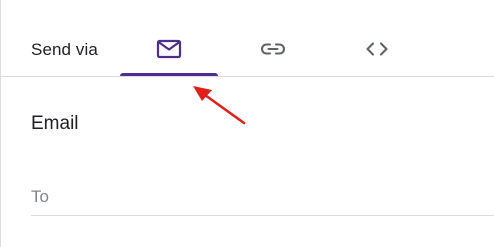 The height and width of the screenshot is (247, 494). What do you see at coordinates (64, 49) in the screenshot?
I see `send-via-label: Send via` at bounding box center [64, 49].